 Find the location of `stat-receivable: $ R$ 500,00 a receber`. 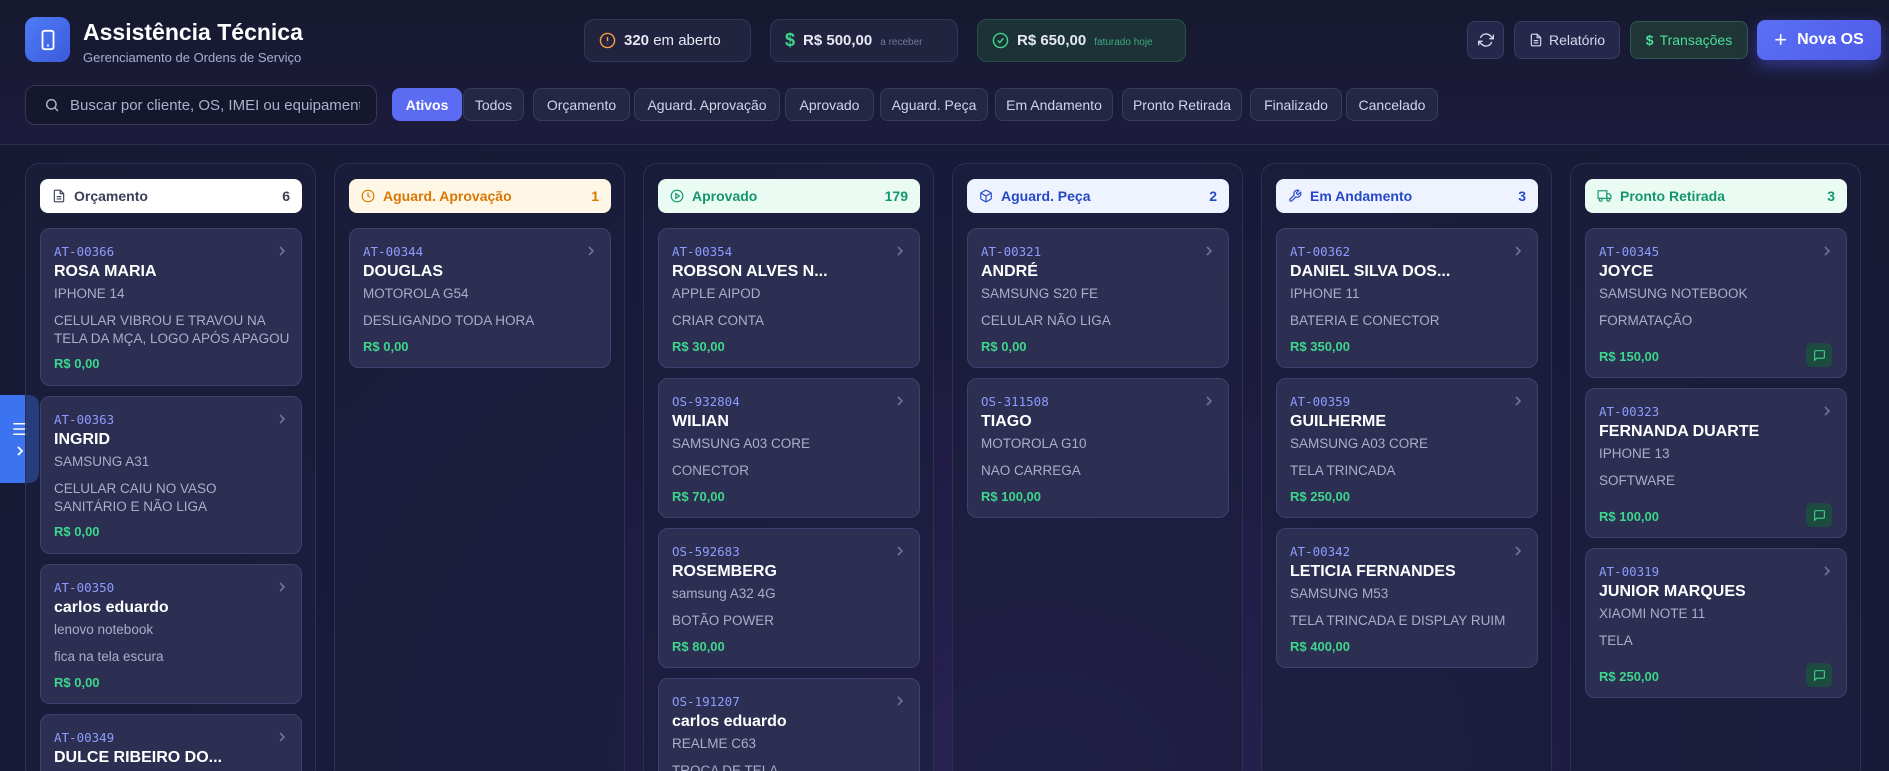

stat-receivable: $ R$ 500,00 a receber is located at coordinates (864, 40).